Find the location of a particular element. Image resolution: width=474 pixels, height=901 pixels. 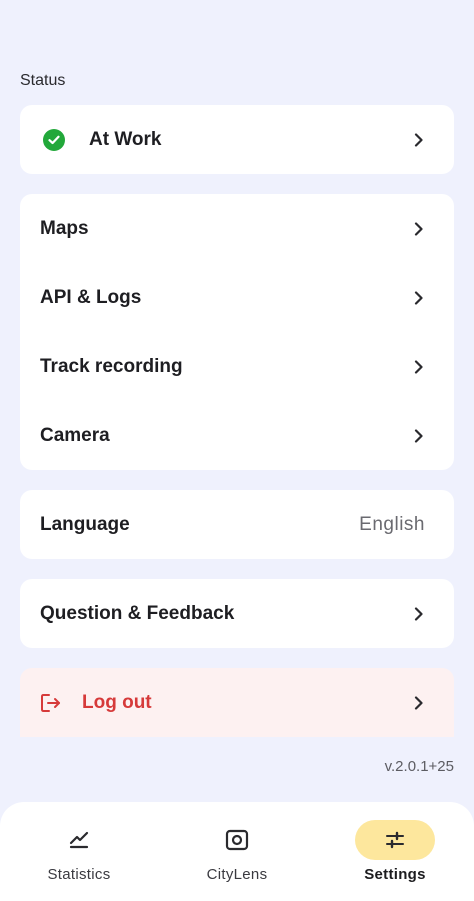

language-row: Language English is located at coordinates (237, 524).